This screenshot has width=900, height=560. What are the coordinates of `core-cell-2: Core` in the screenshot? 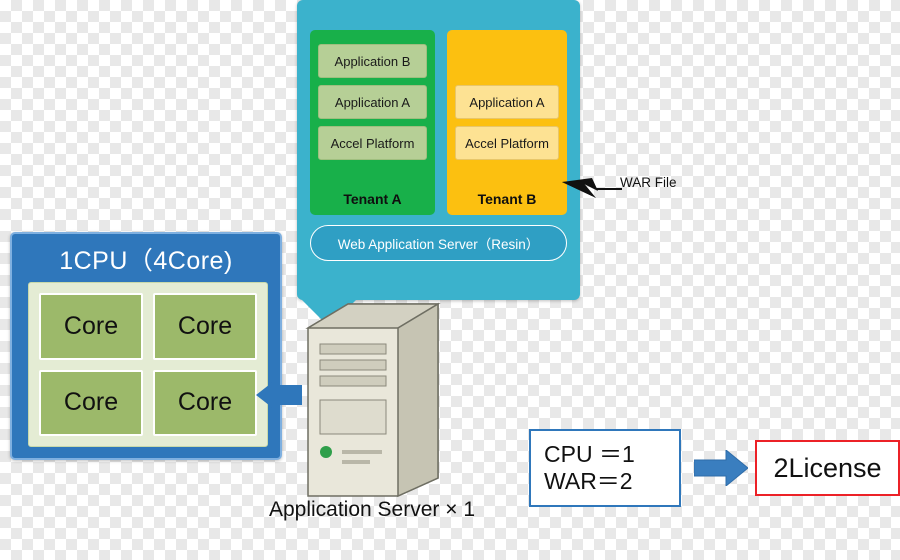 It's located at (205, 326).